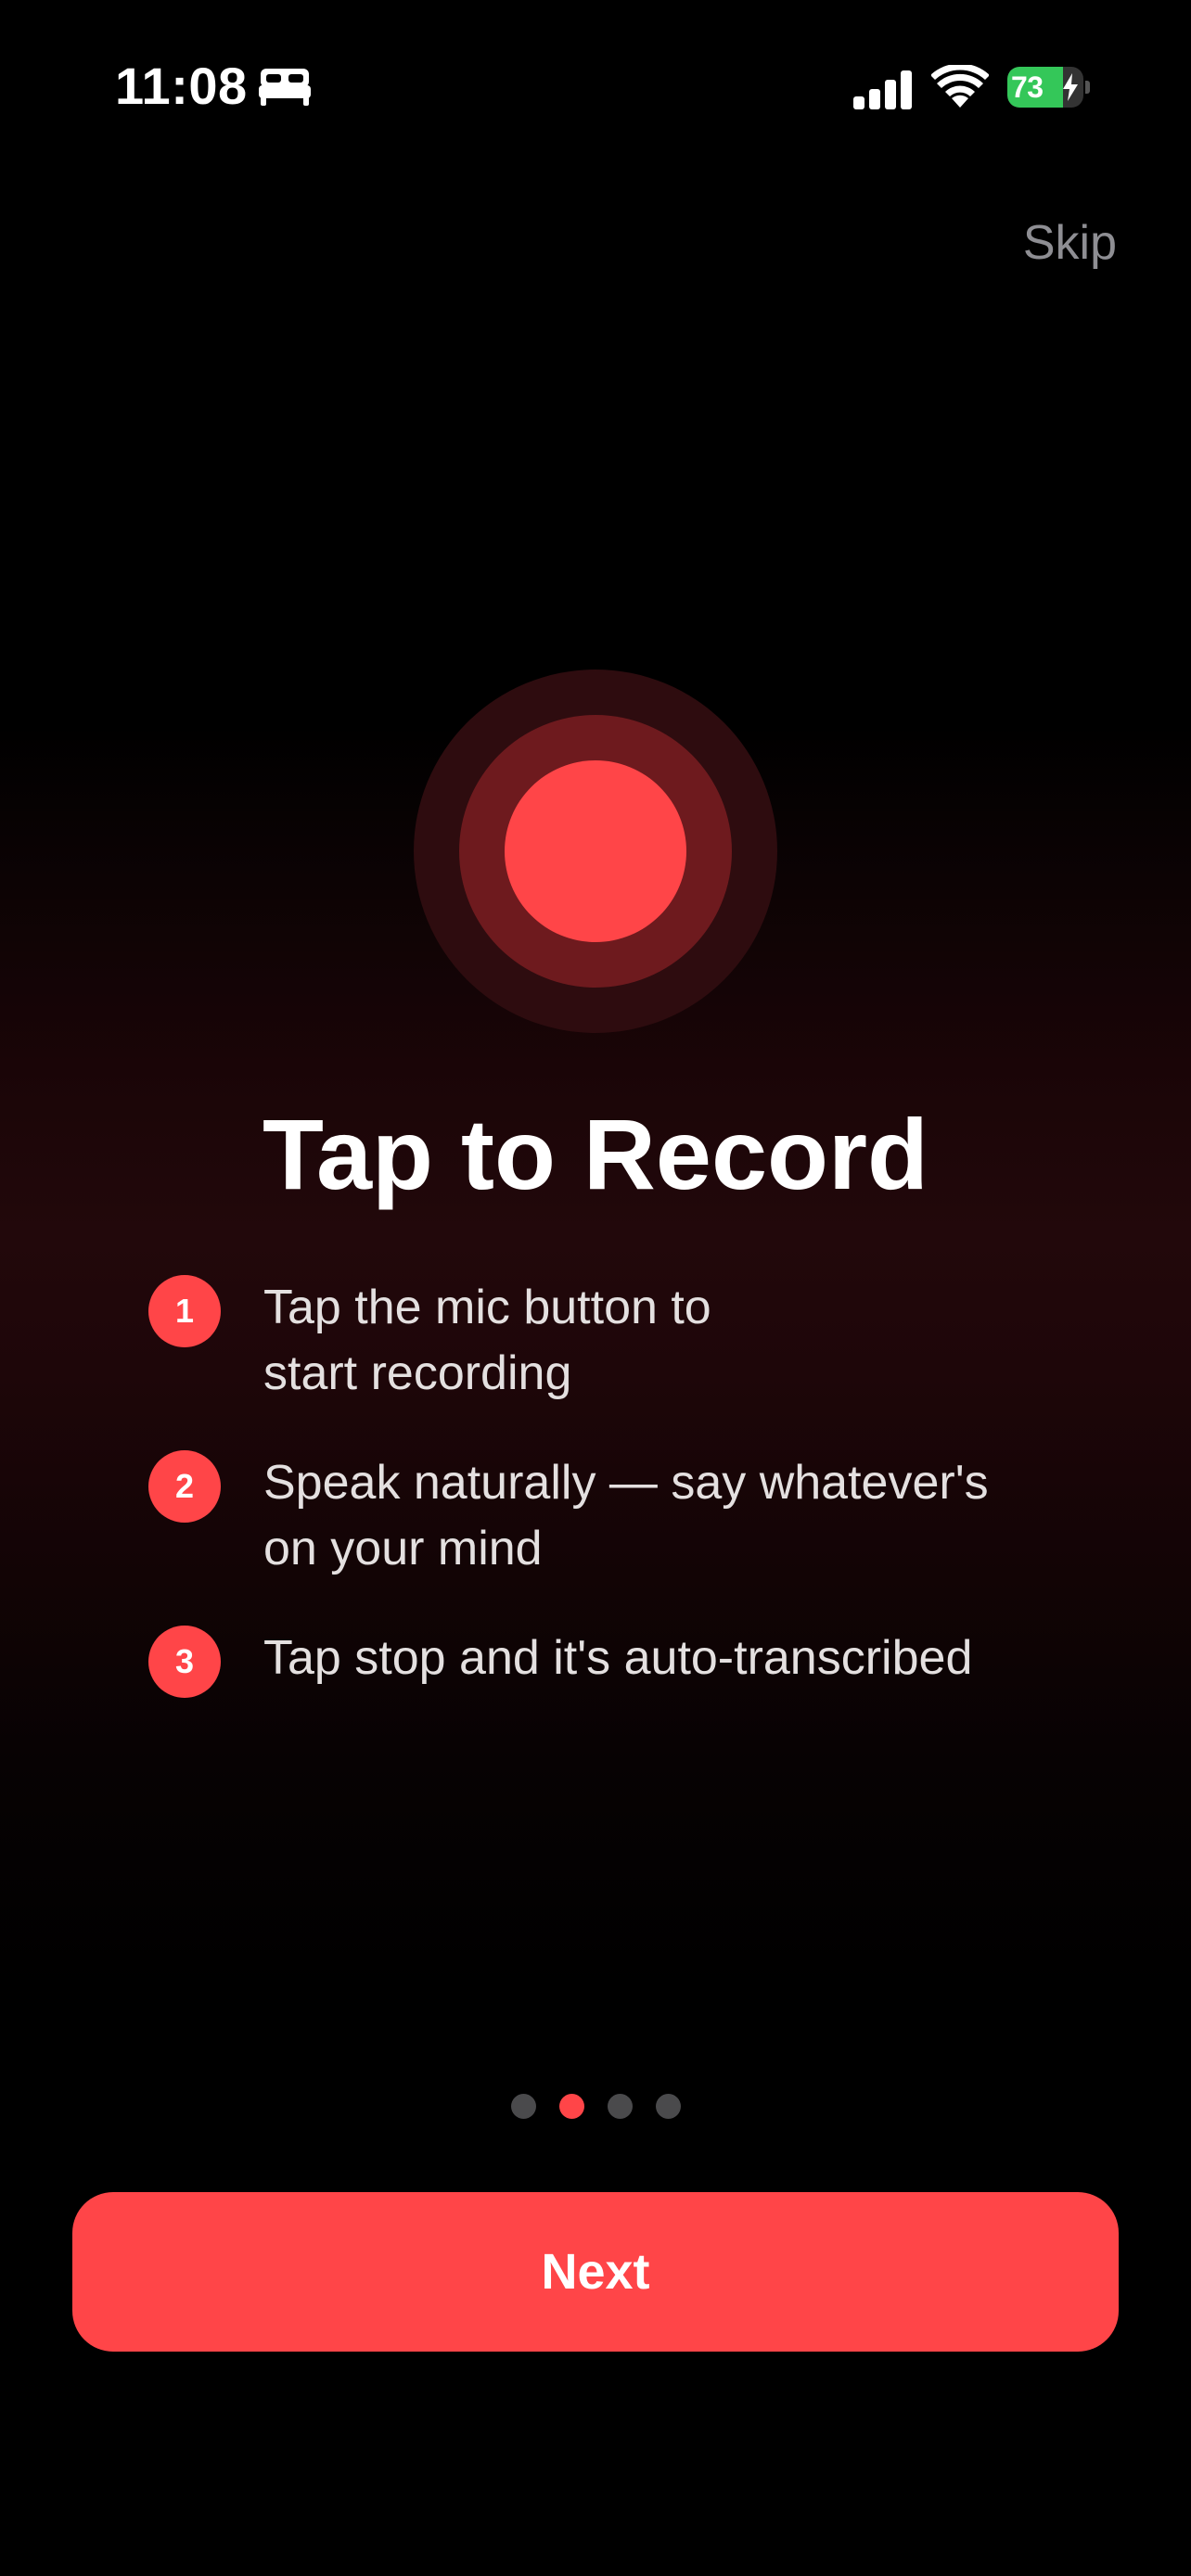  I want to click on page-indicator, so click(595, 2106).